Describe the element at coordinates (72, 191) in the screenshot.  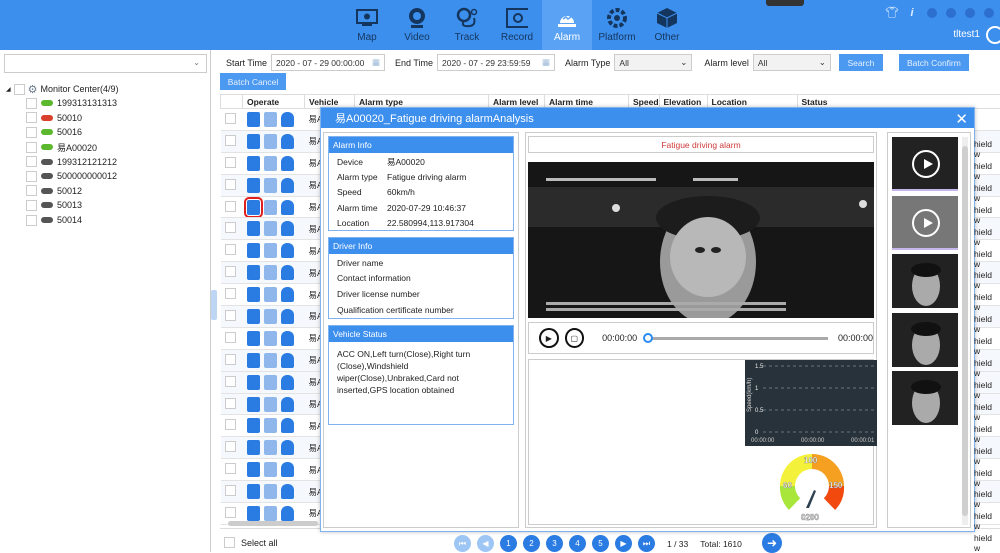
I see `tree-vehicle-item: 50012` at that location.